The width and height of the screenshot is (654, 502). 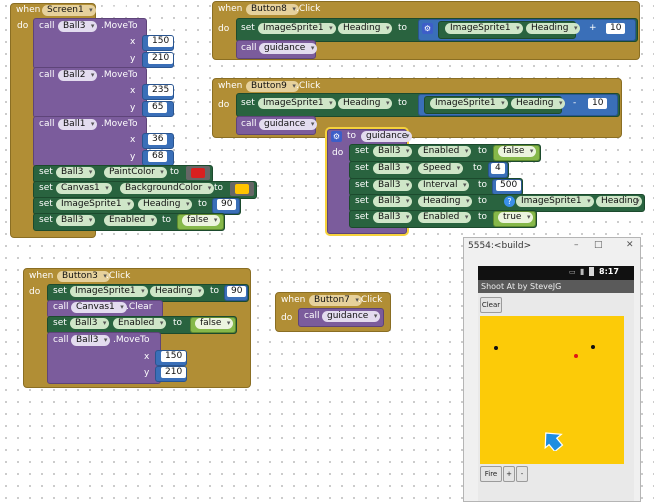 What do you see at coordinates (158, 139) in the screenshot?
I see `x-value: 36` at bounding box center [158, 139].